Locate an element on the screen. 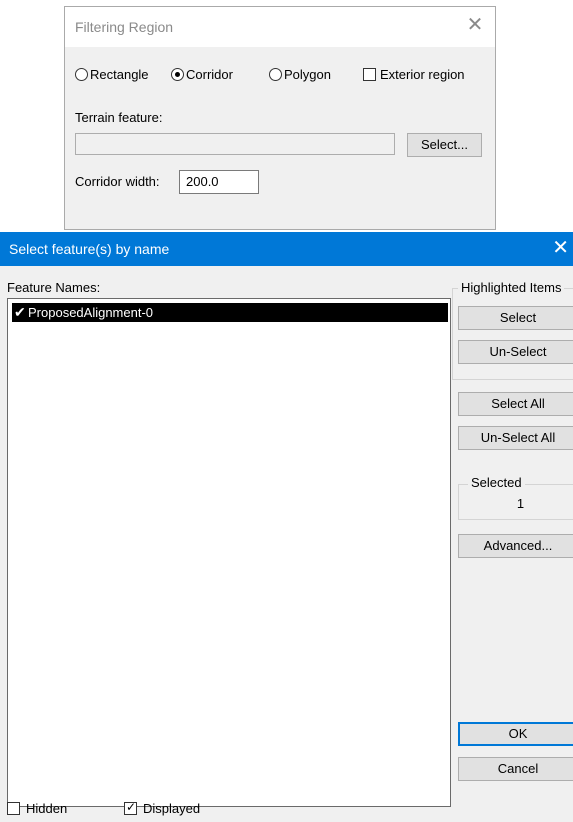 This screenshot has height=822, width=573. terrain-feature-field is located at coordinates (235, 144).